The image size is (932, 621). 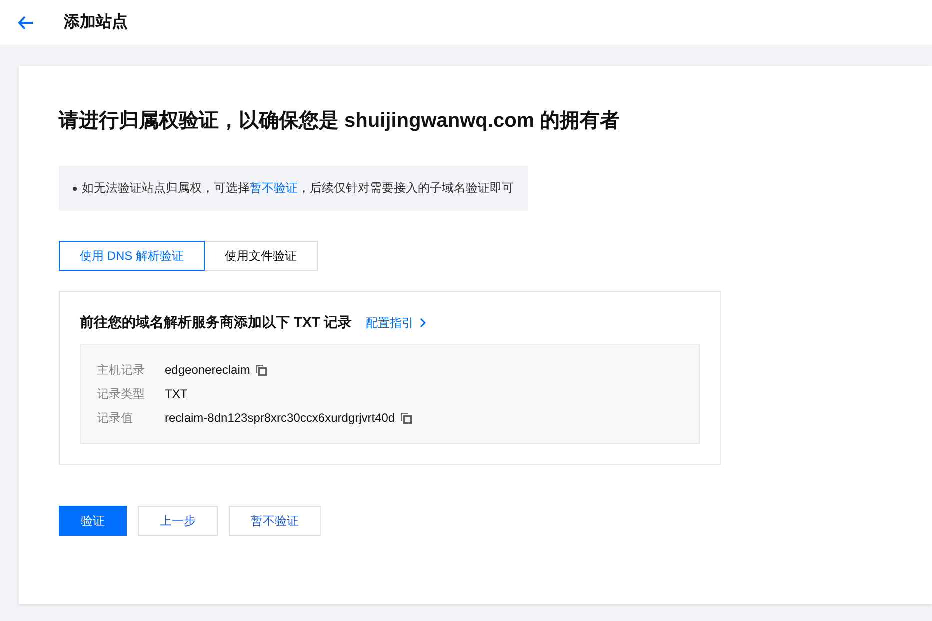 I want to click on action-button: 验证, so click(x=93, y=521).